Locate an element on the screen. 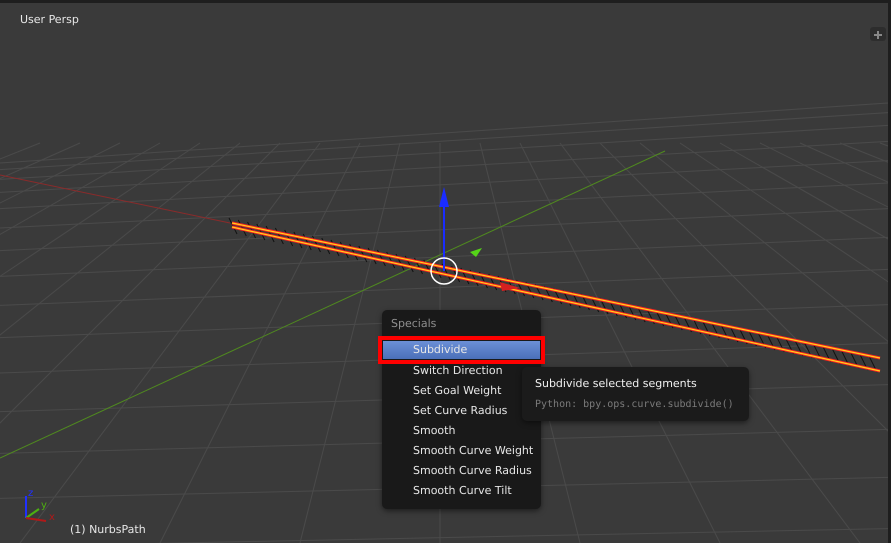 Image resolution: width=891 pixels, height=543 pixels. axis-label: x is located at coordinates (52, 517).